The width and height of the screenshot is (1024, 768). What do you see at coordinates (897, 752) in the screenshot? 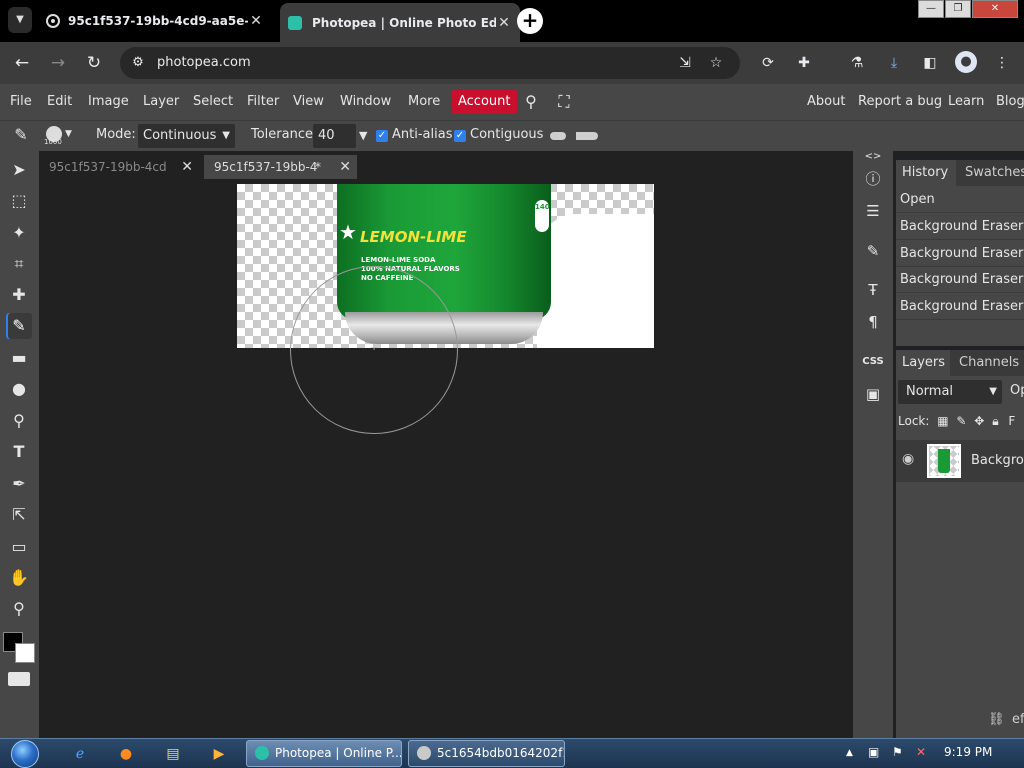
I see `tray-flag-icon: ⚑` at bounding box center [897, 752].